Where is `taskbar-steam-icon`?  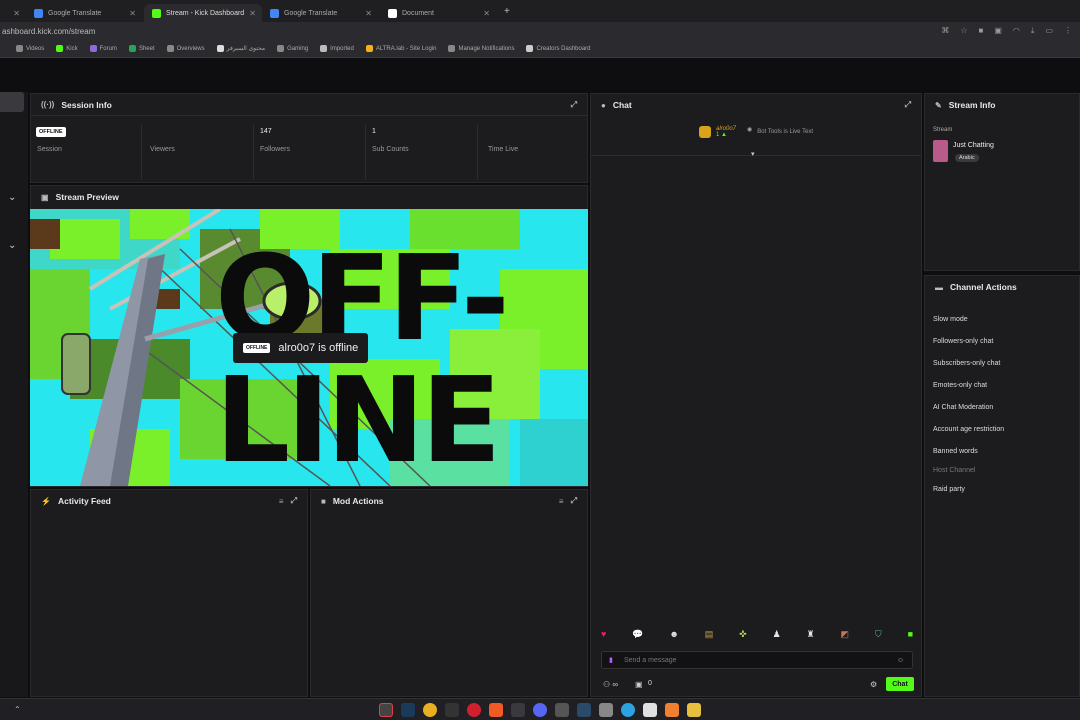
taskbar-steam-icon is located at coordinates (408, 709).